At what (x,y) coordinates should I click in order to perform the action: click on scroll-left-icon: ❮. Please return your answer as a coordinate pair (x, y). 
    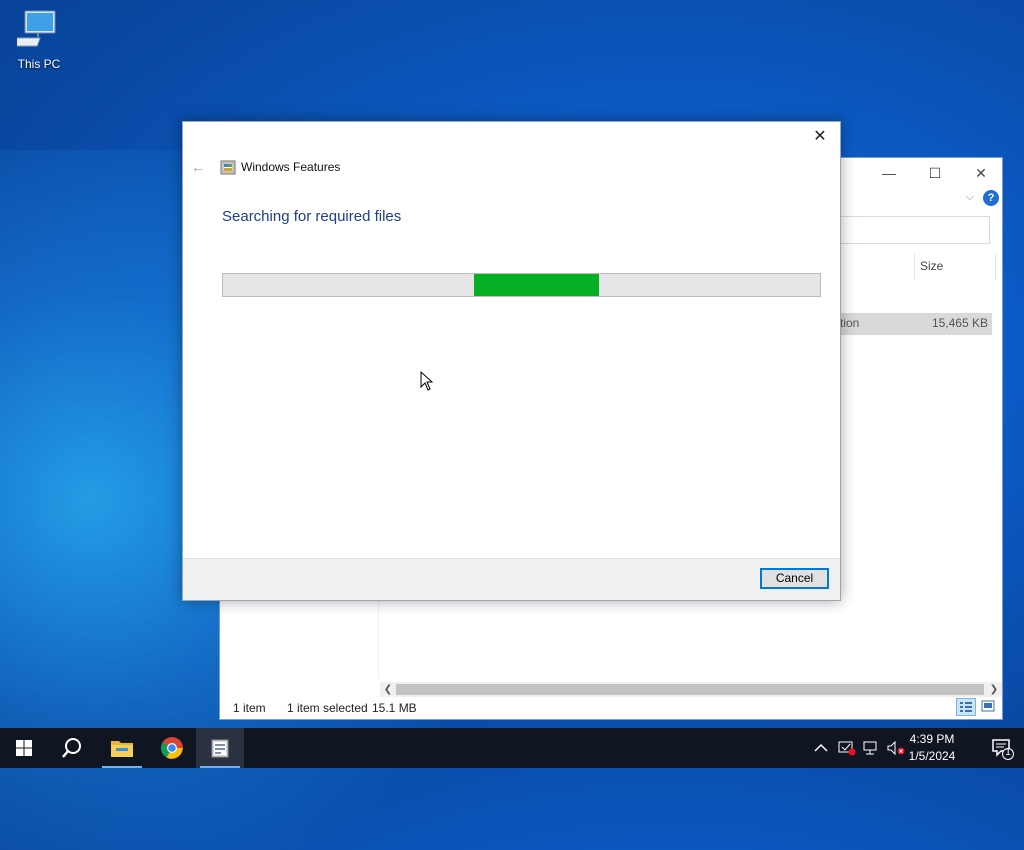
    Looking at the image, I should click on (388, 689).